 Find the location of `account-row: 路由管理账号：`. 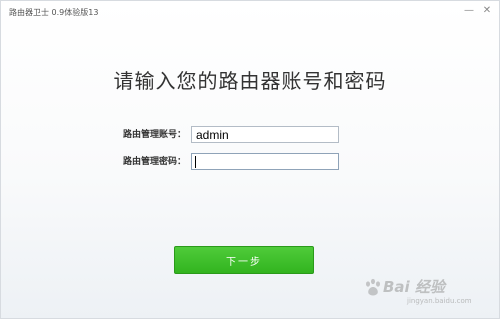

account-row: 路由管理账号： is located at coordinates (250, 135).